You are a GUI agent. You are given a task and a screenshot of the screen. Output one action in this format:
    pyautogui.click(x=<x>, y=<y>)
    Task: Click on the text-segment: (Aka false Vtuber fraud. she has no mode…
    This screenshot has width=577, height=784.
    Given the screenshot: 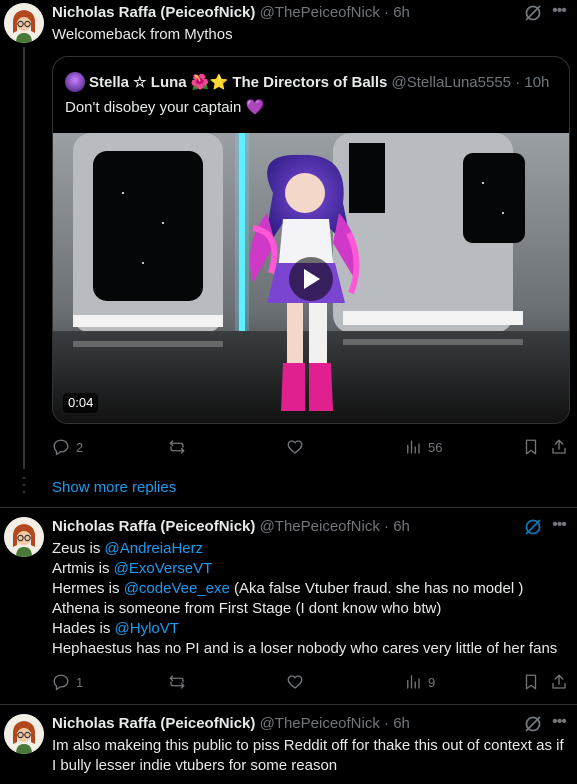 What is the action you would take?
    pyautogui.click(x=376, y=588)
    